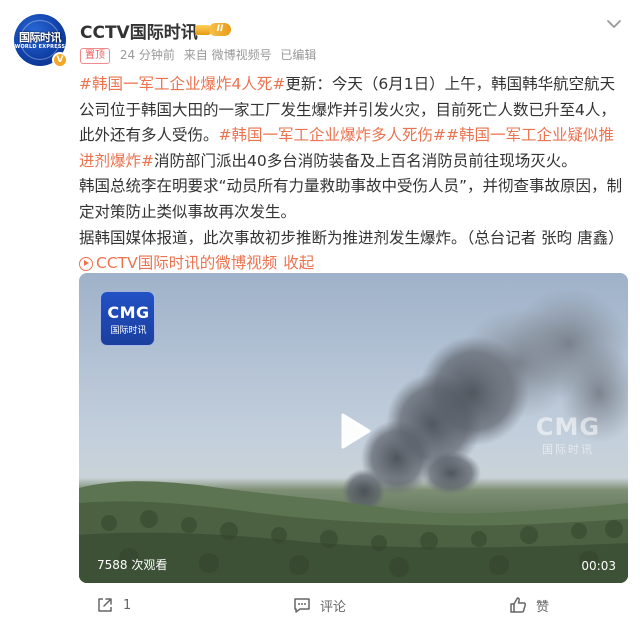 The image size is (640, 624). I want to click on comment-label: 评论, so click(333, 607).